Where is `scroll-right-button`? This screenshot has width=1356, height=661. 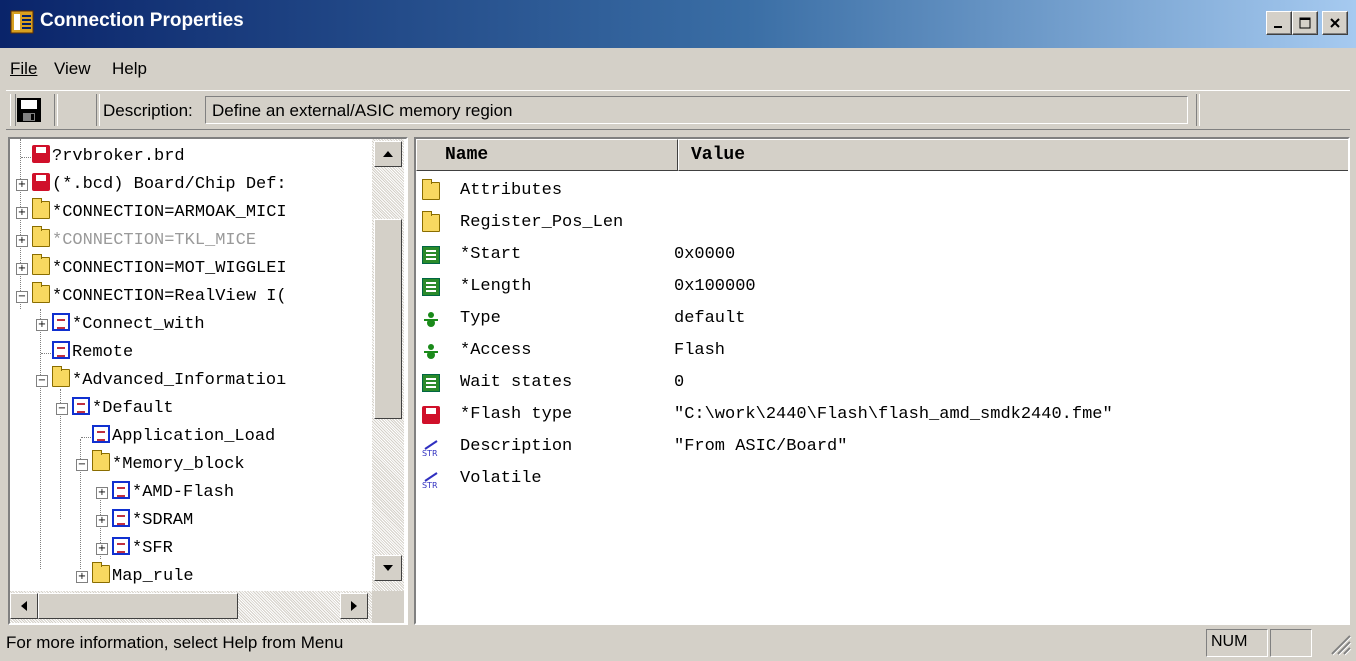
scroll-right-button is located at coordinates (354, 606).